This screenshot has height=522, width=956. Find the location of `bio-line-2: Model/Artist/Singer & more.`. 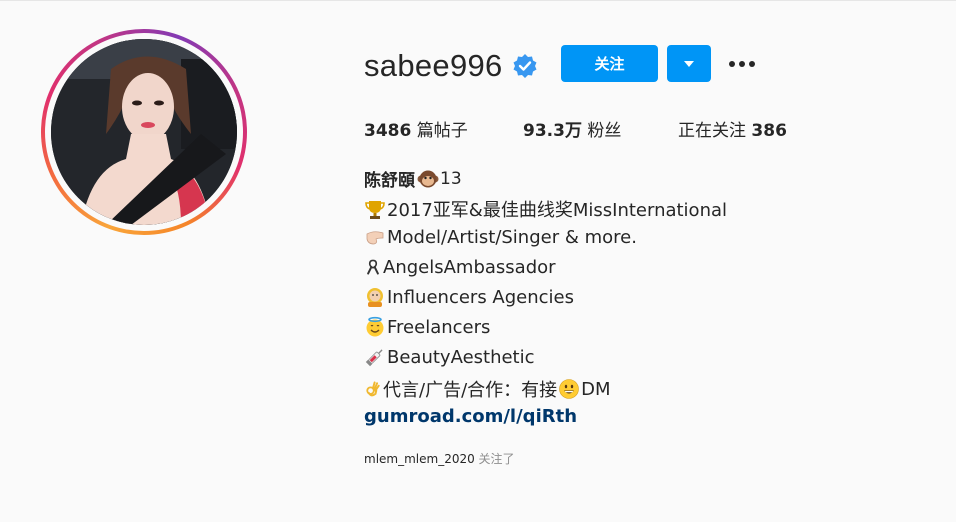

bio-line-2: Model/Artist/Singer & more. is located at coordinates (500, 237).